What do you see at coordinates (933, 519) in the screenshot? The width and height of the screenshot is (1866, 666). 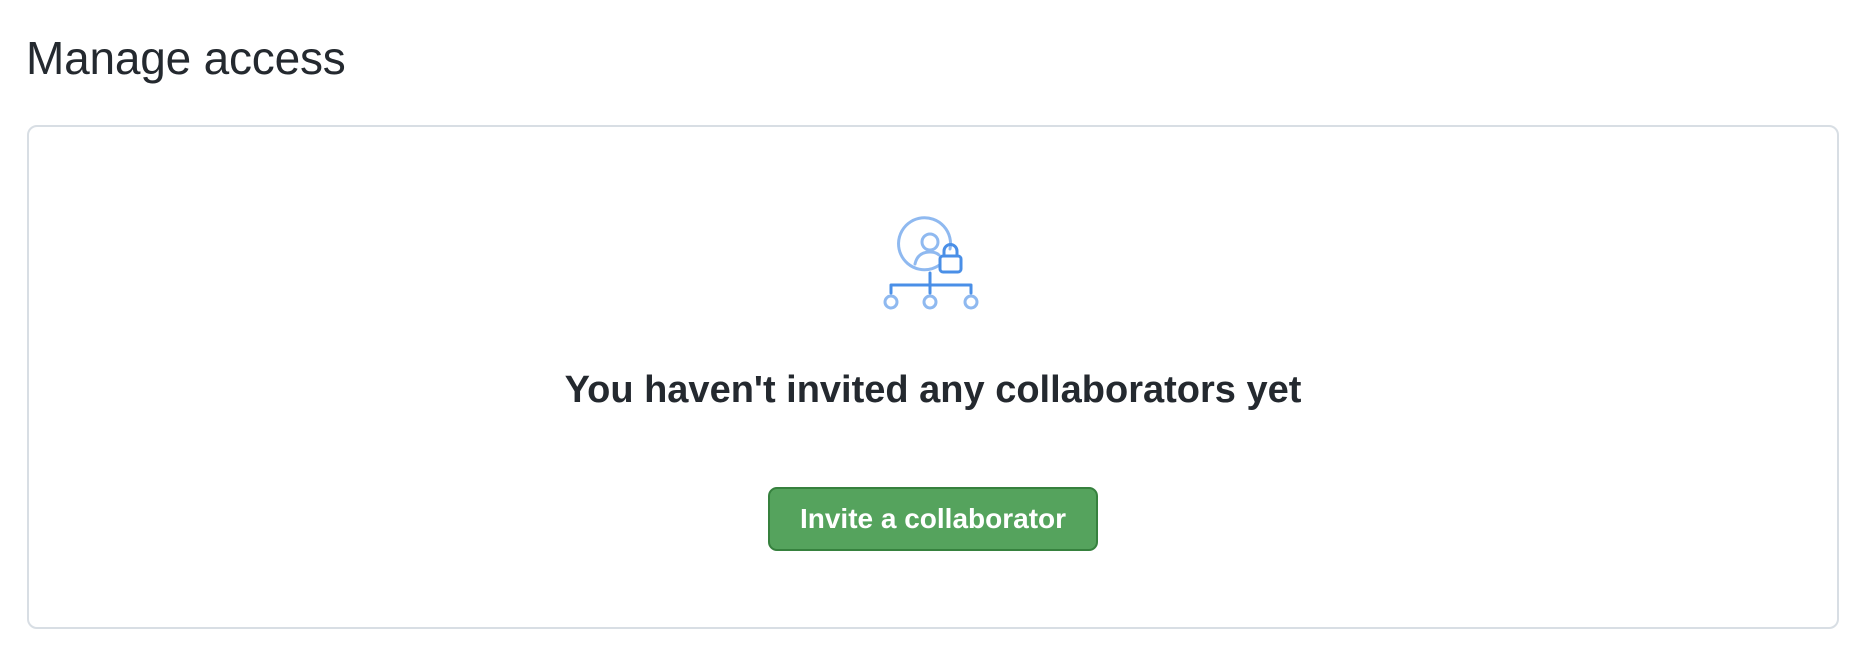 I see `invite-collaborator-button: Invite a collaborator` at bounding box center [933, 519].